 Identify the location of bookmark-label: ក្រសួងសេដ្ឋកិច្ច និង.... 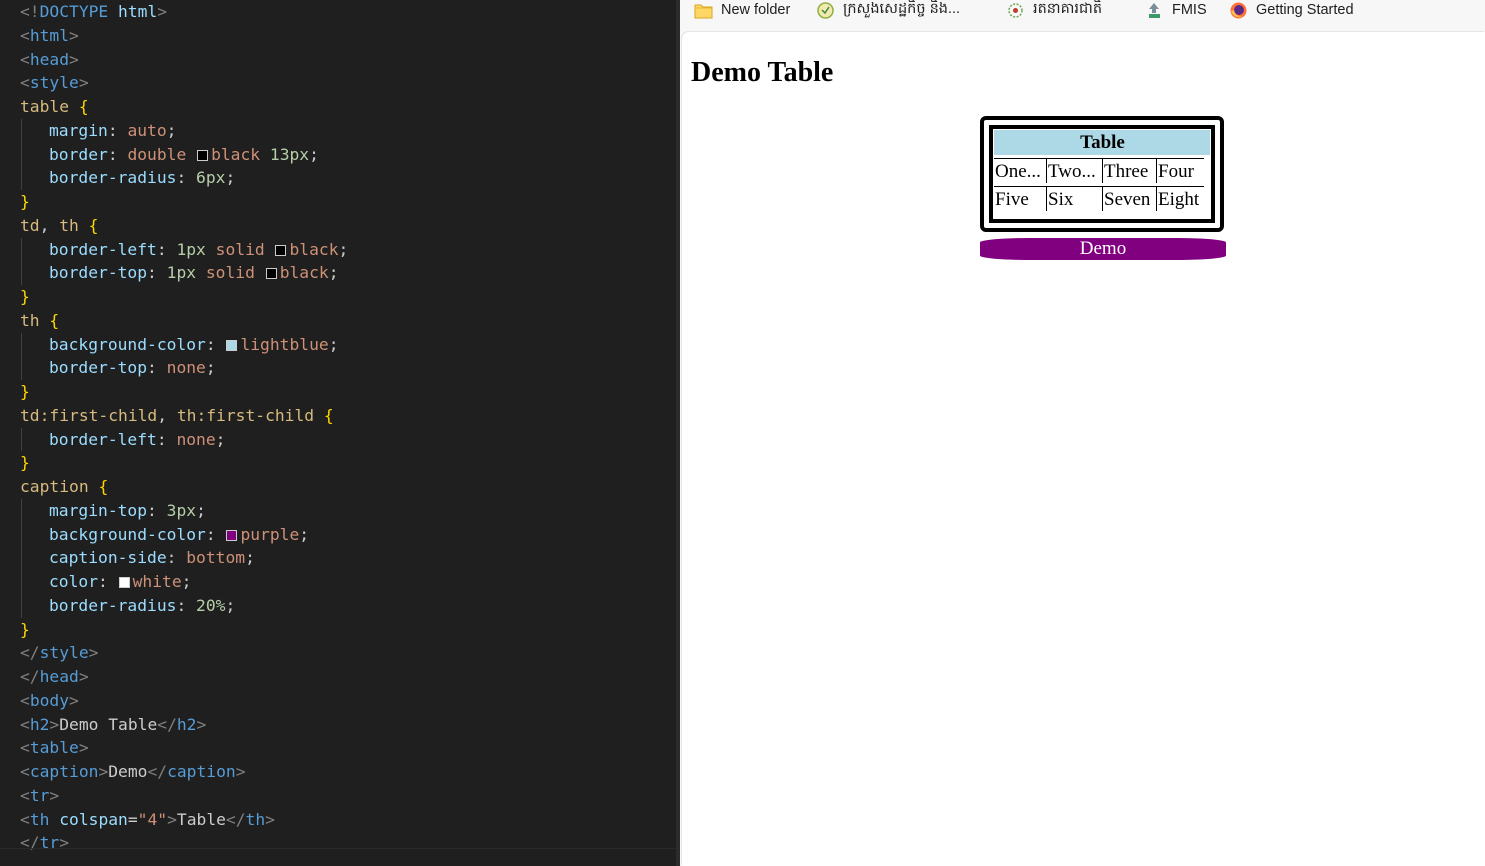
(902, 8).